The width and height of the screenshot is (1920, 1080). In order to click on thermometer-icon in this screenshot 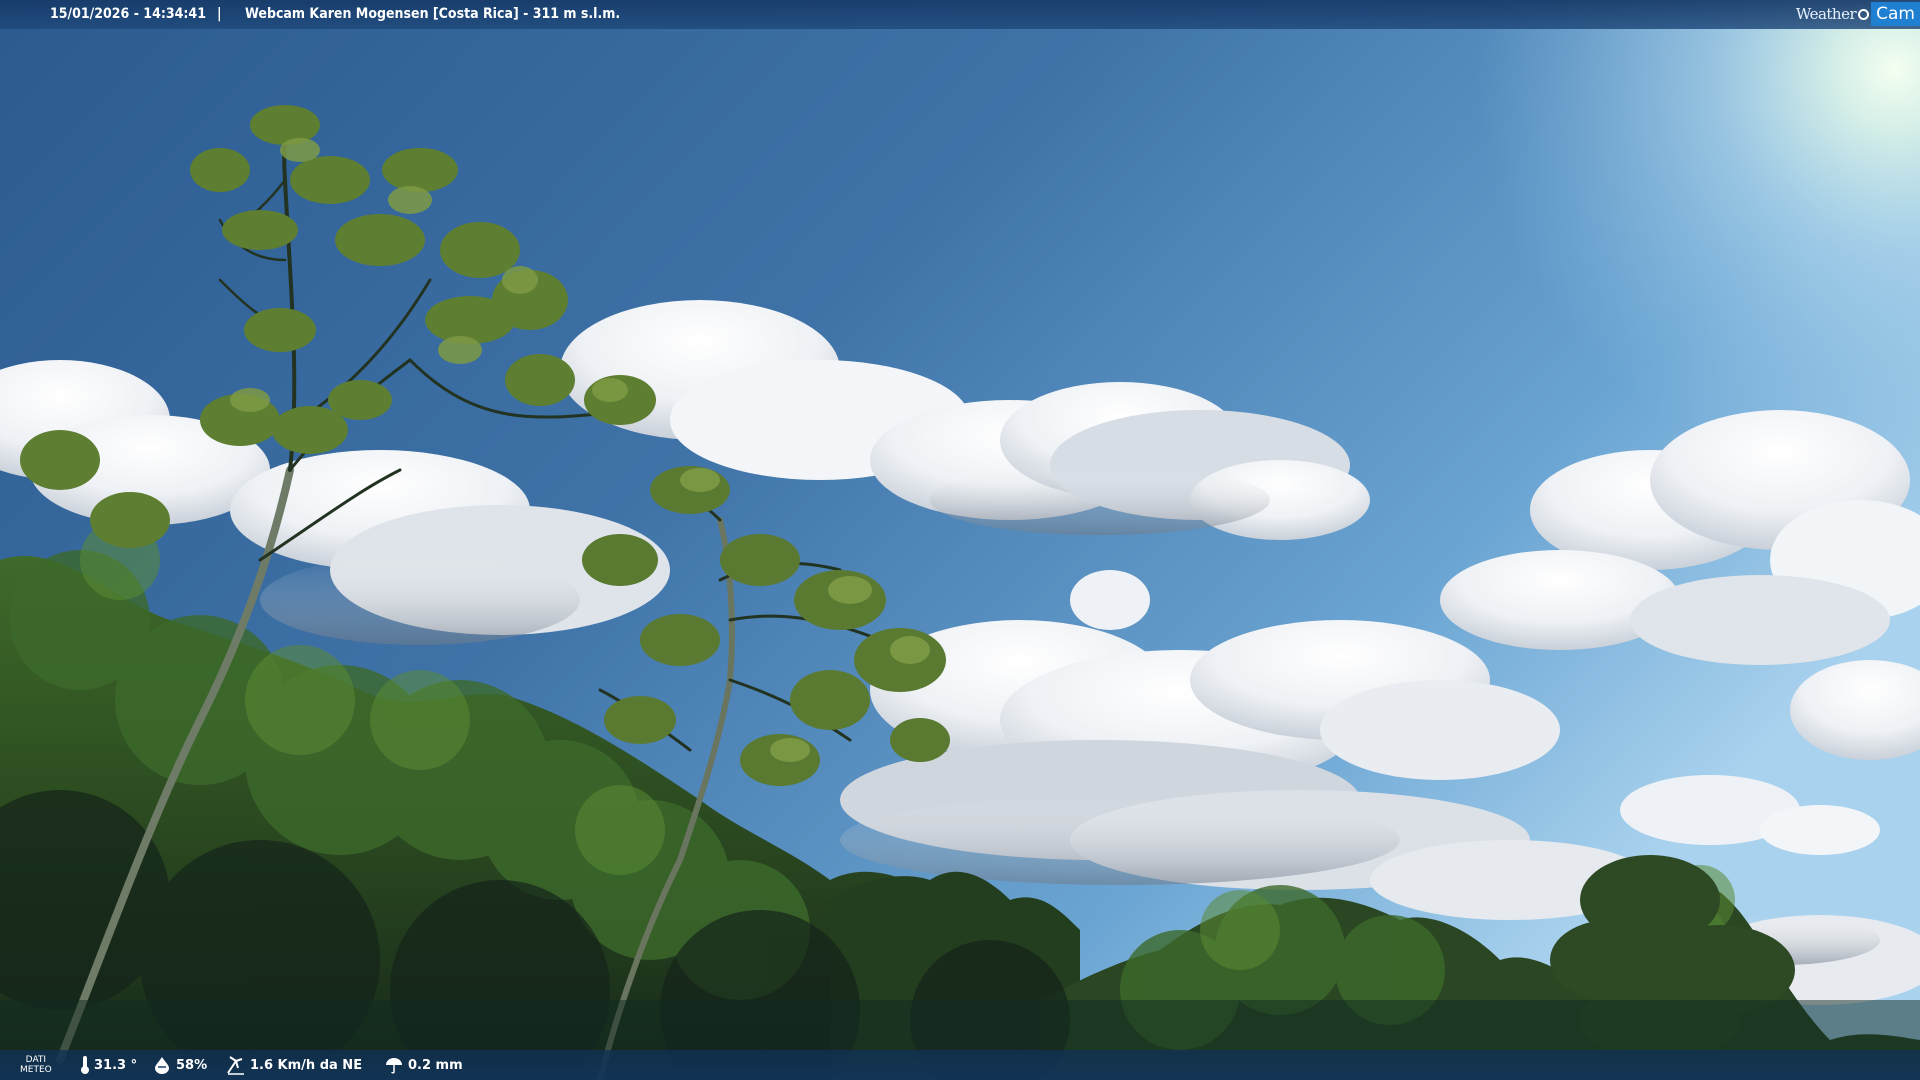, I will do `click(85, 1065)`.